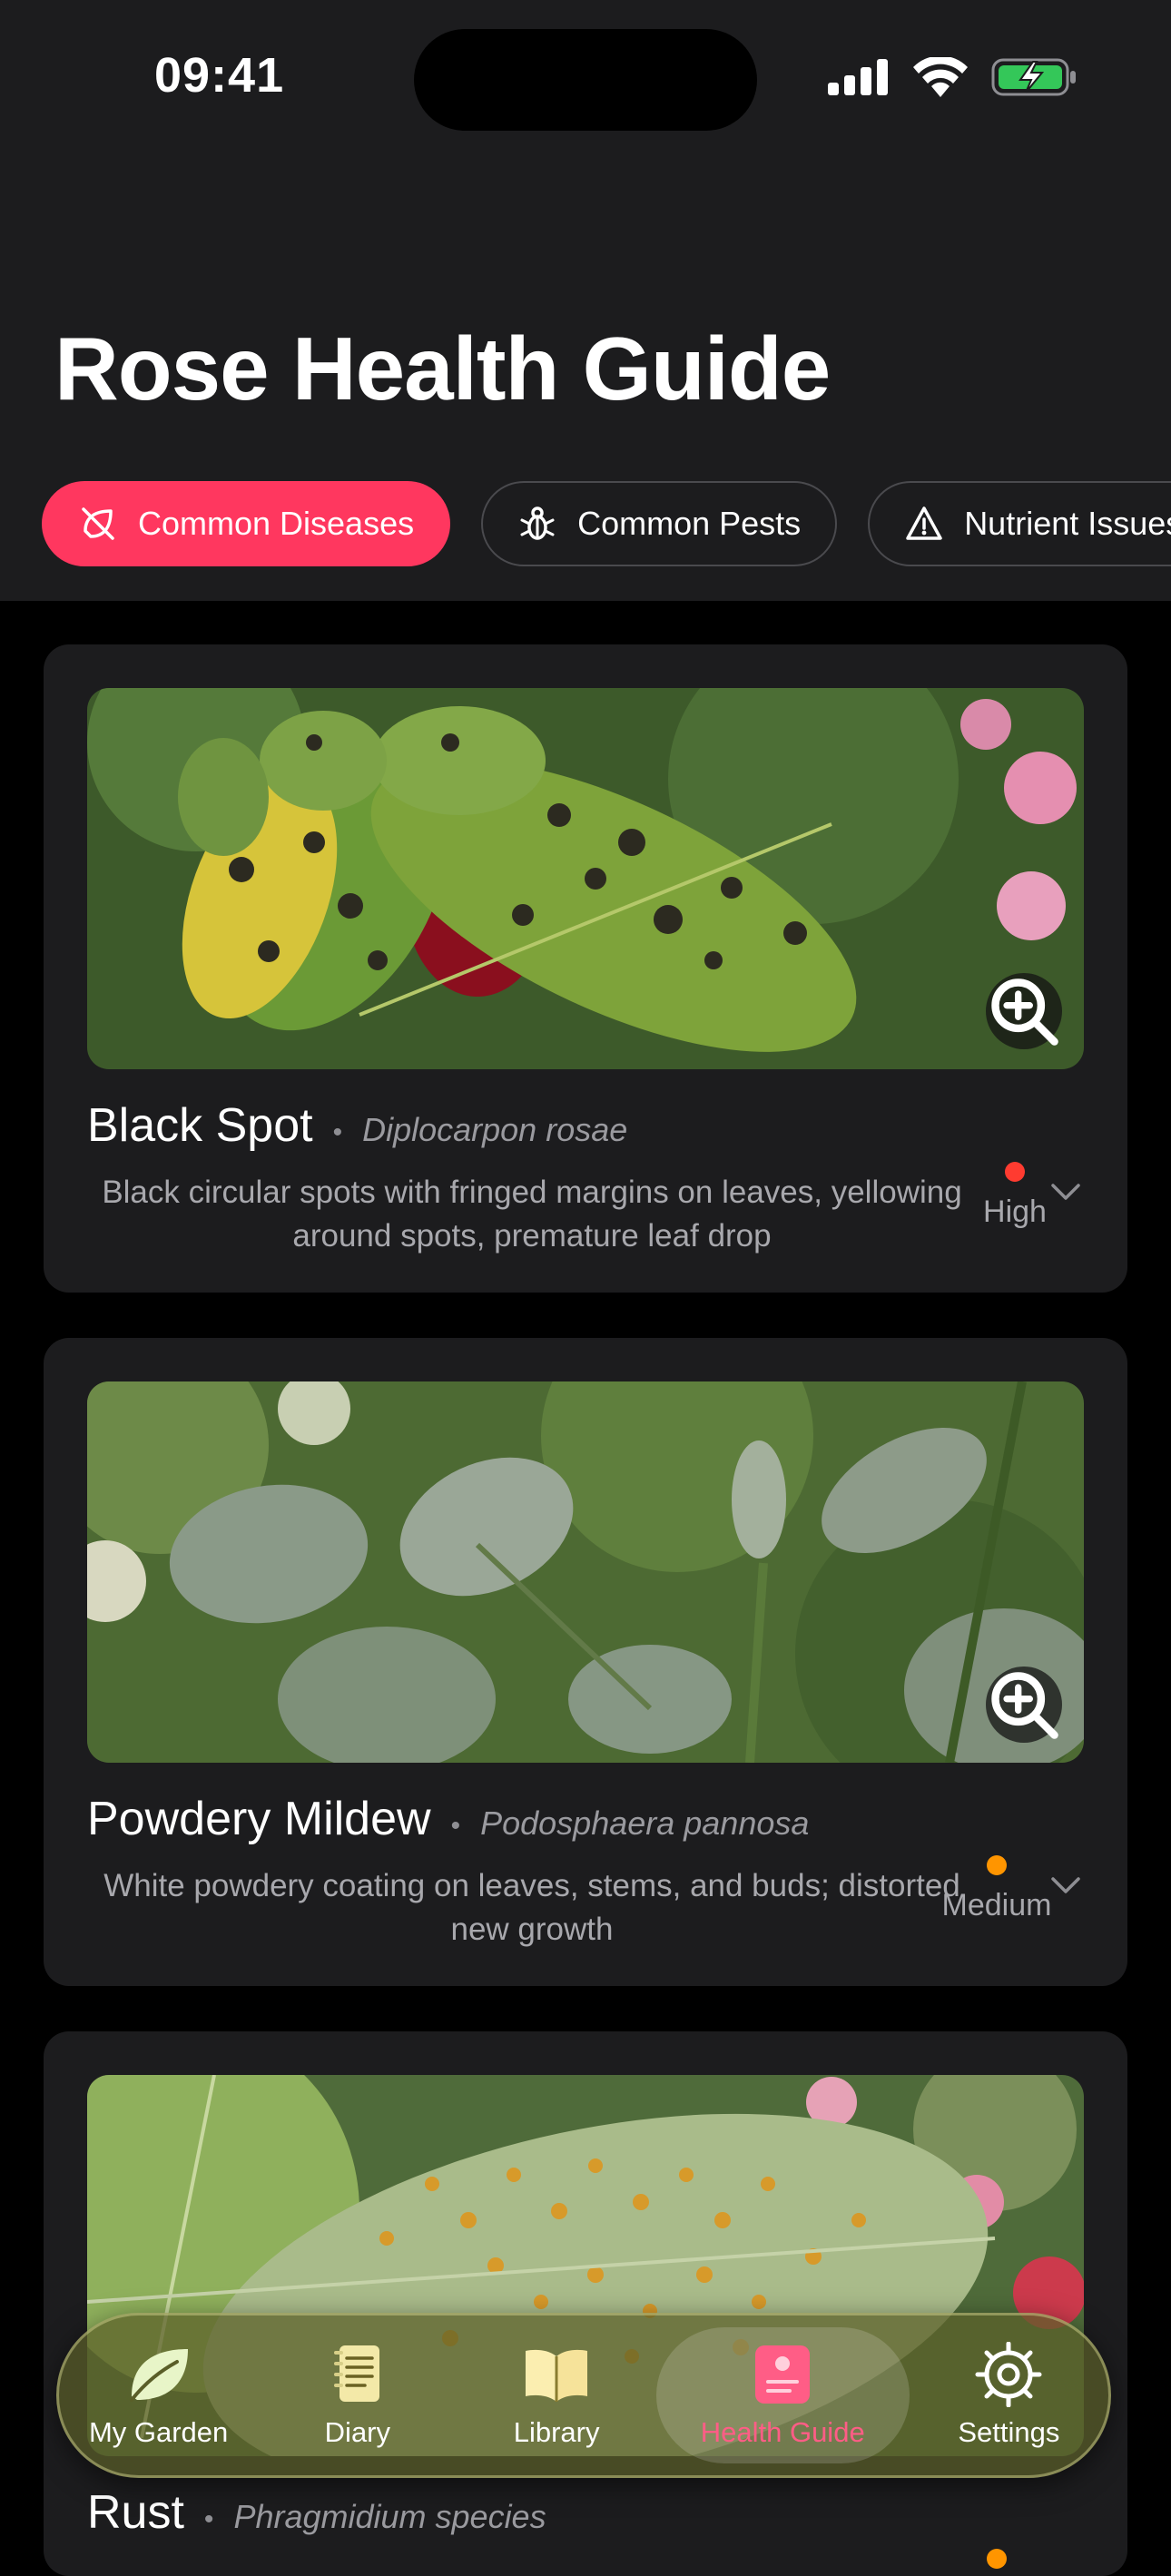 The image size is (1171, 2576). Describe the element at coordinates (1034, 77) in the screenshot. I see `battery-charging-icon` at that location.